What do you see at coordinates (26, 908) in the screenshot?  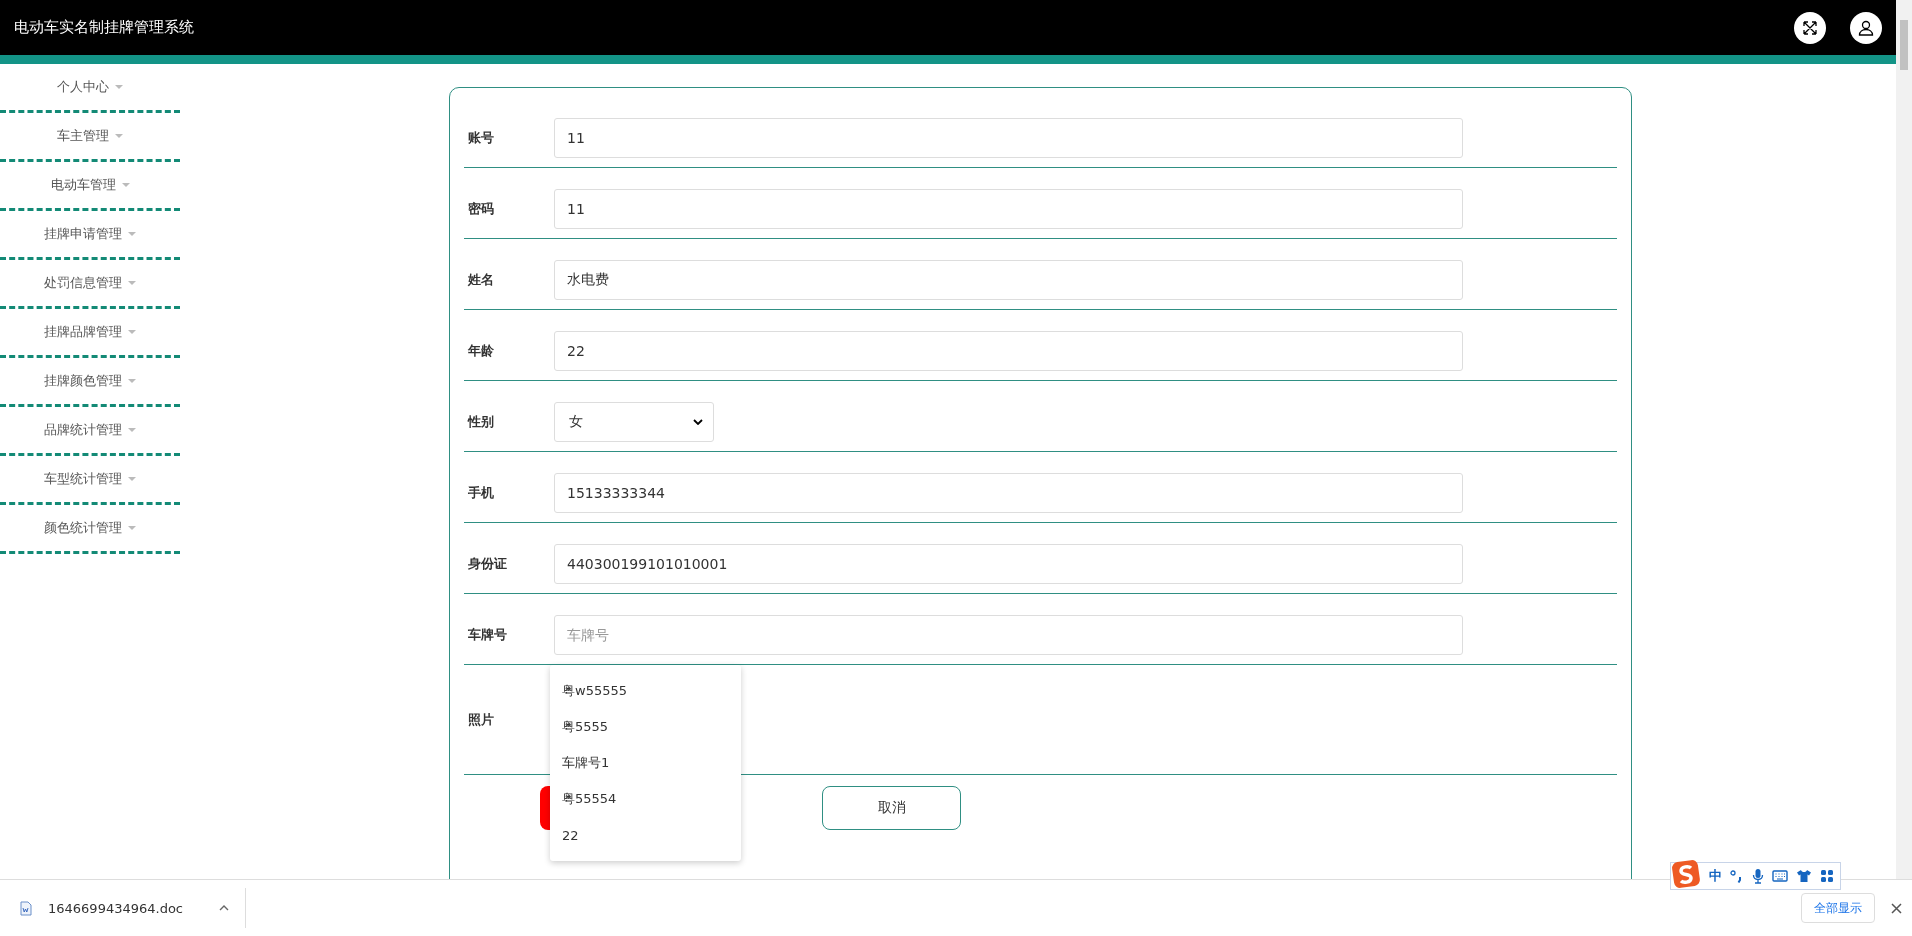 I see `document-icon` at bounding box center [26, 908].